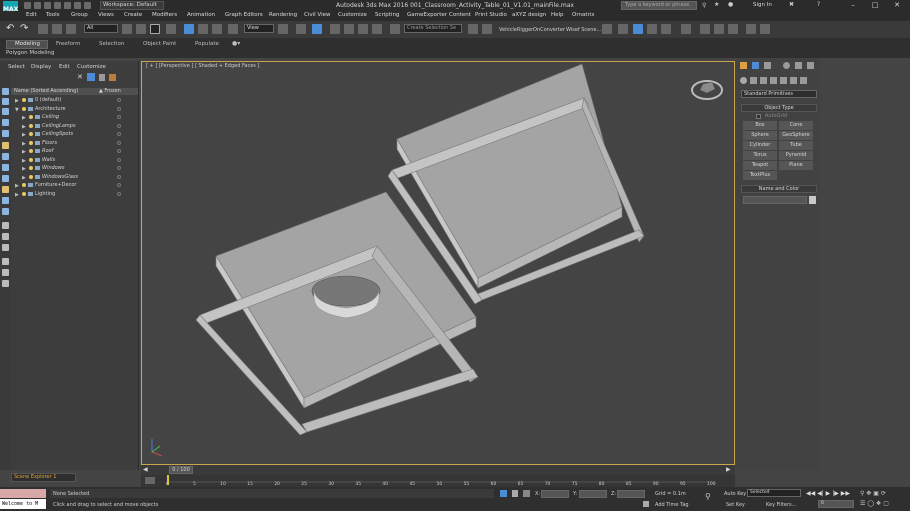 The width and height of the screenshot is (910, 511). What do you see at coordinates (755, 65) in the screenshot?
I see `modify-tab-icon` at bounding box center [755, 65].